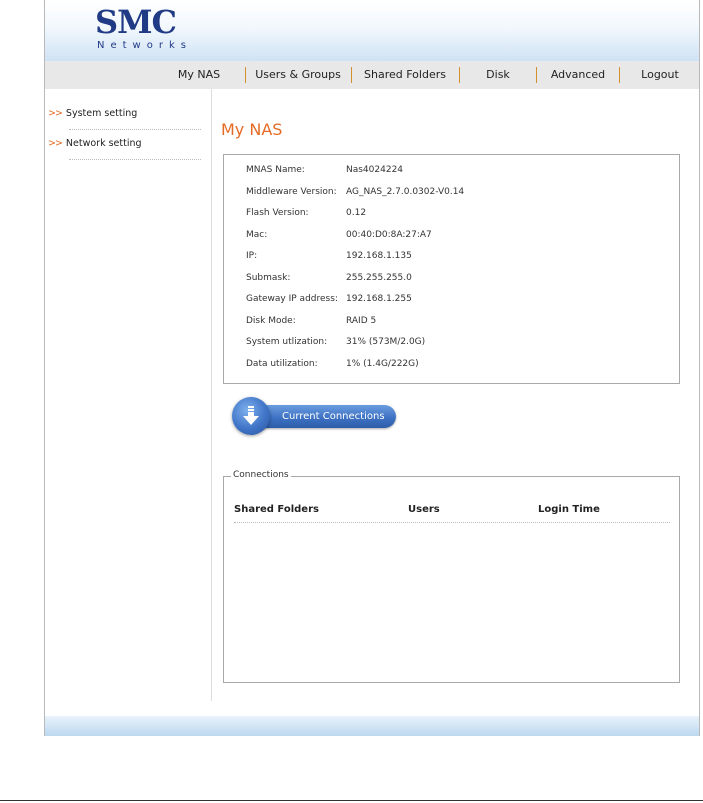  I want to click on header-divider, so click(452, 522).